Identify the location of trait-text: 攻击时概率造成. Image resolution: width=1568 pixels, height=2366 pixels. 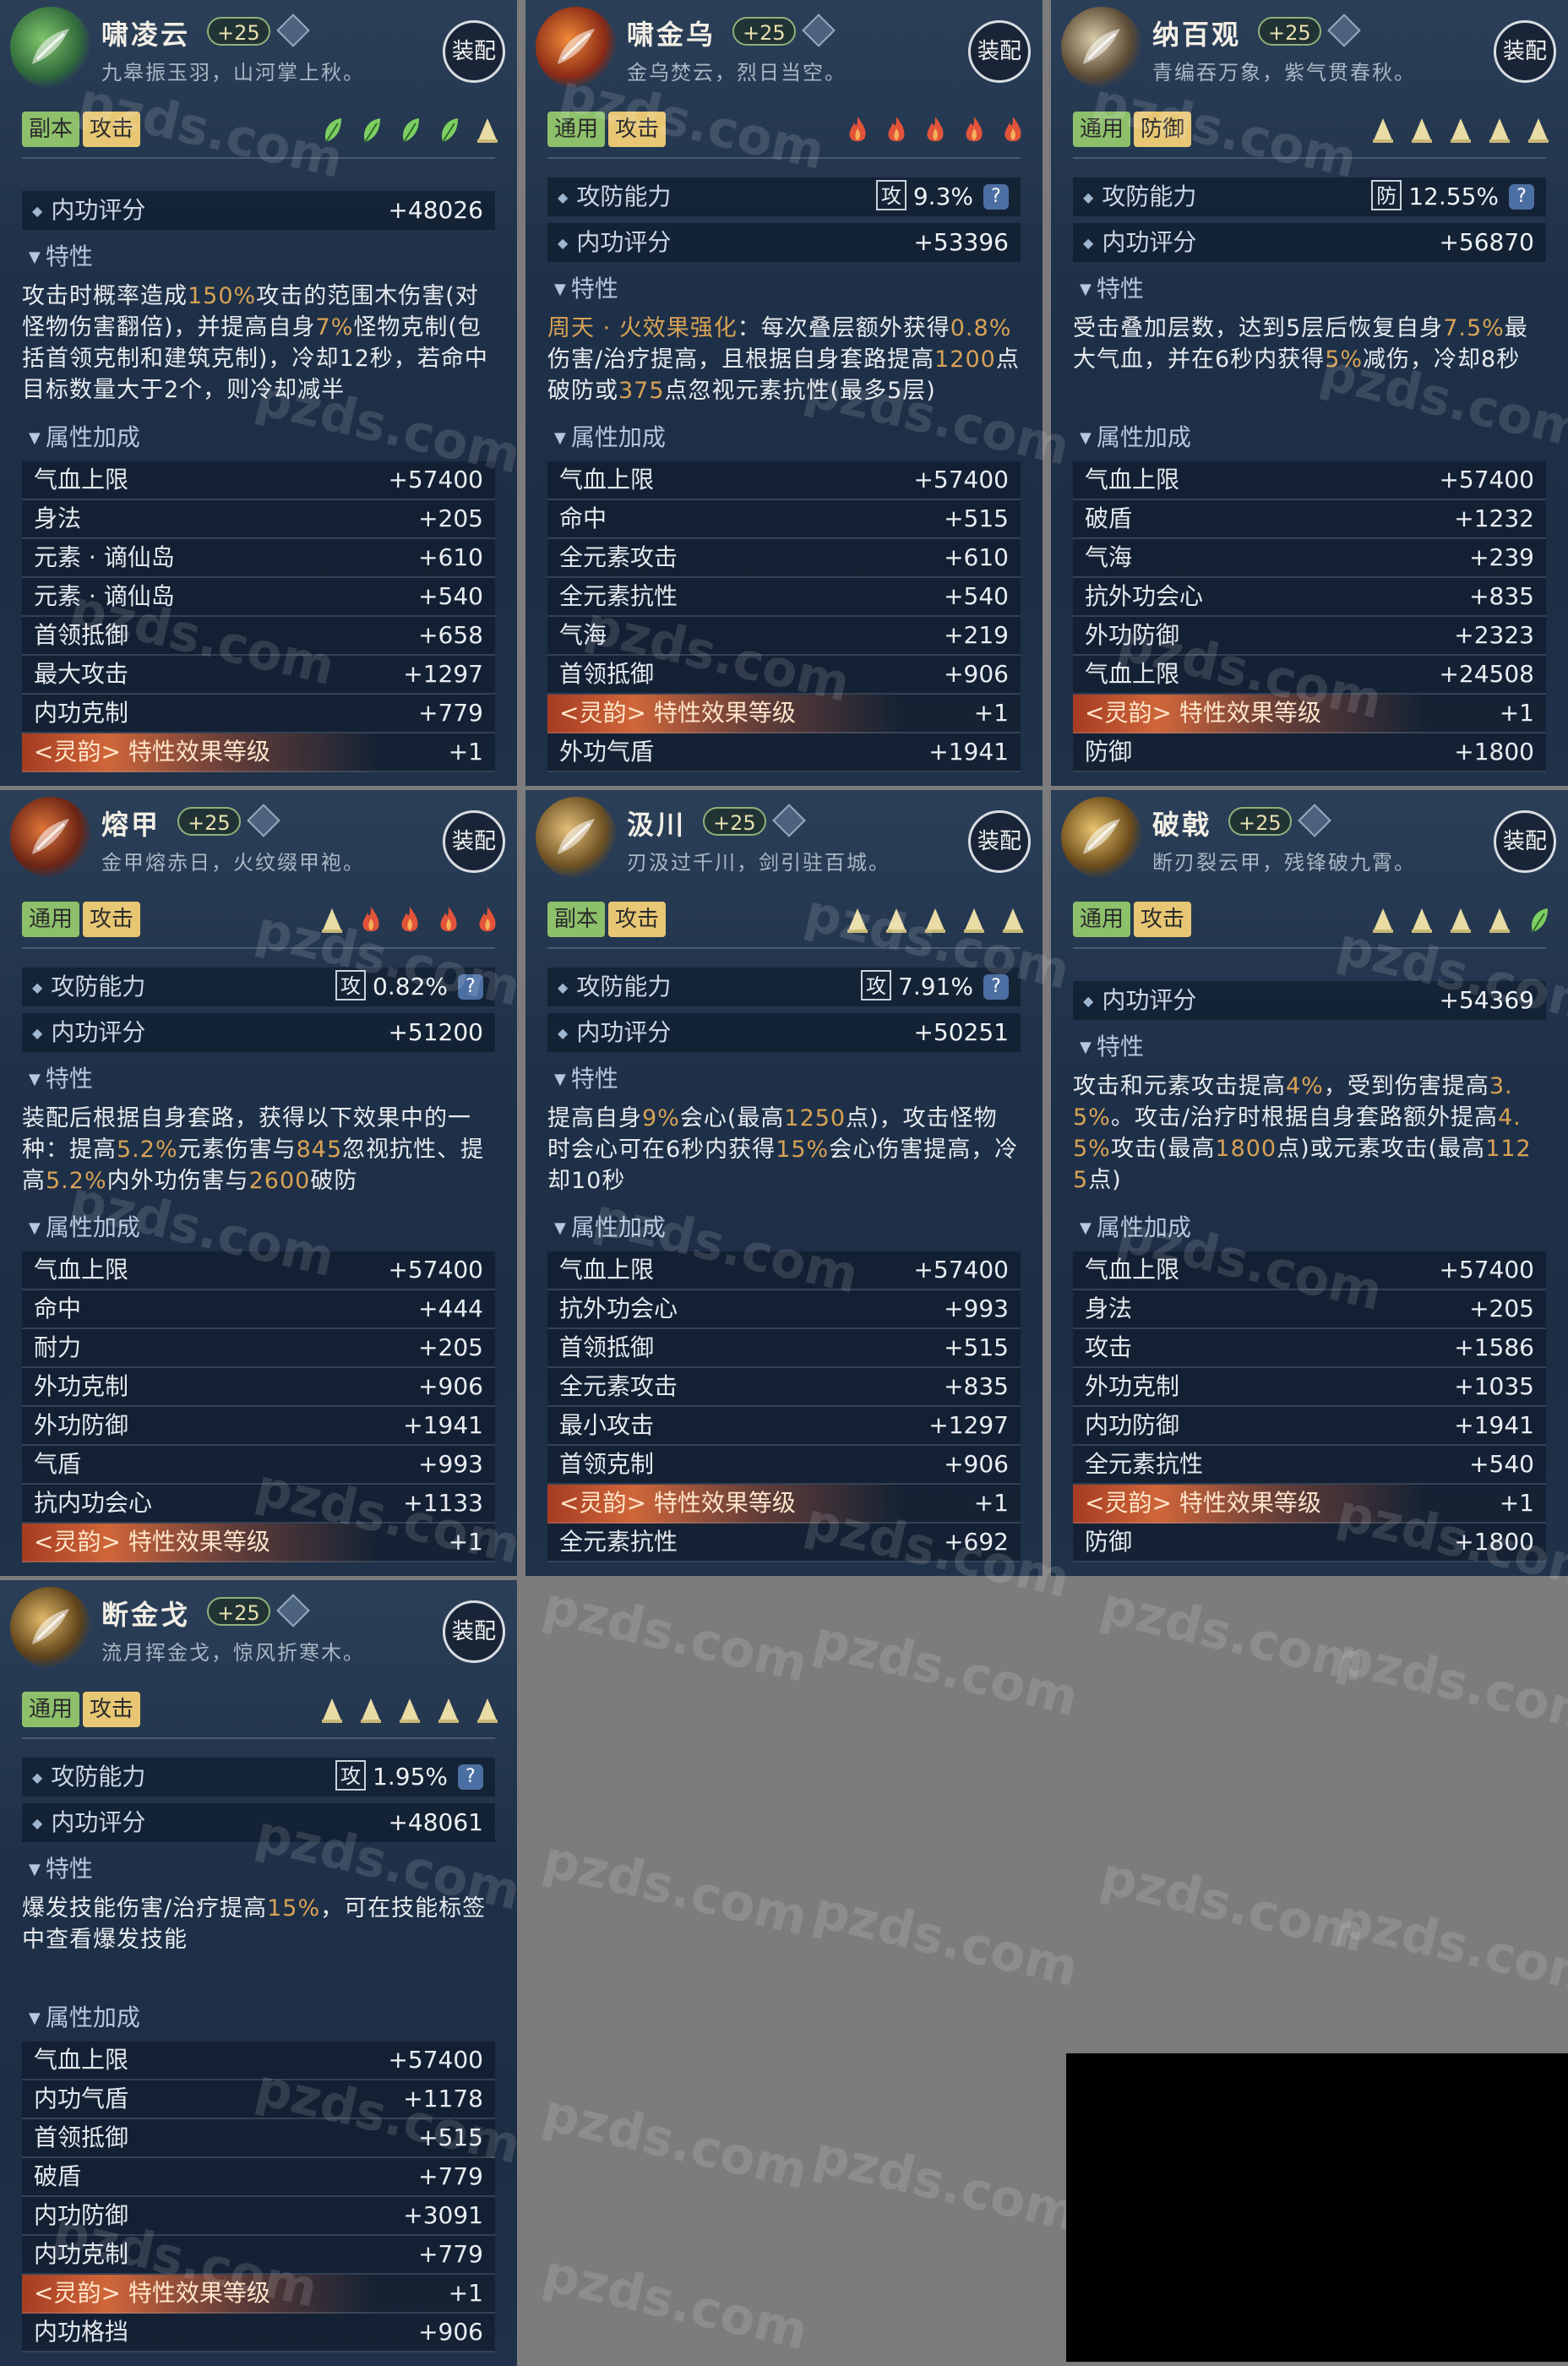
(105, 296).